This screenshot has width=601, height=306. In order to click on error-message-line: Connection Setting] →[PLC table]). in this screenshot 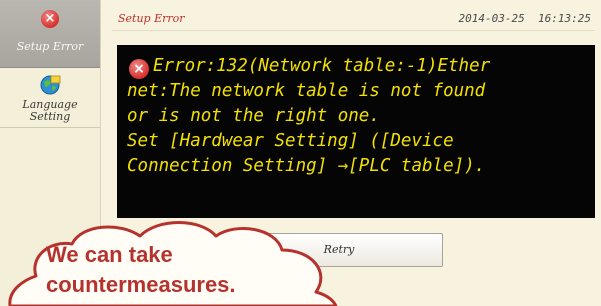, I will do `click(306, 166)`.